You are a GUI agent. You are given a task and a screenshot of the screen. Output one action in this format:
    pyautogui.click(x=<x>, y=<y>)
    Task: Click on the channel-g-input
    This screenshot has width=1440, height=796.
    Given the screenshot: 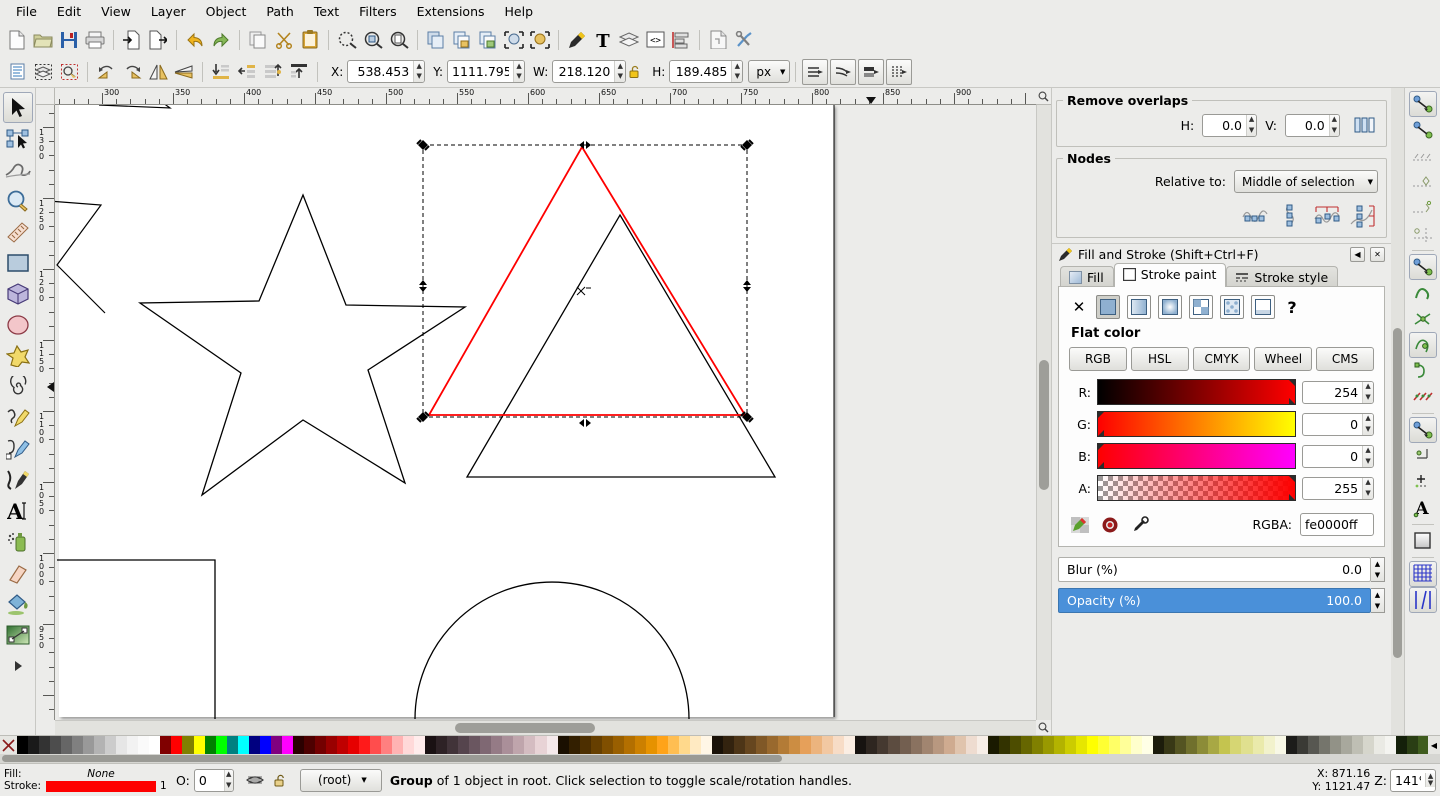 What is the action you would take?
    pyautogui.click(x=1333, y=424)
    